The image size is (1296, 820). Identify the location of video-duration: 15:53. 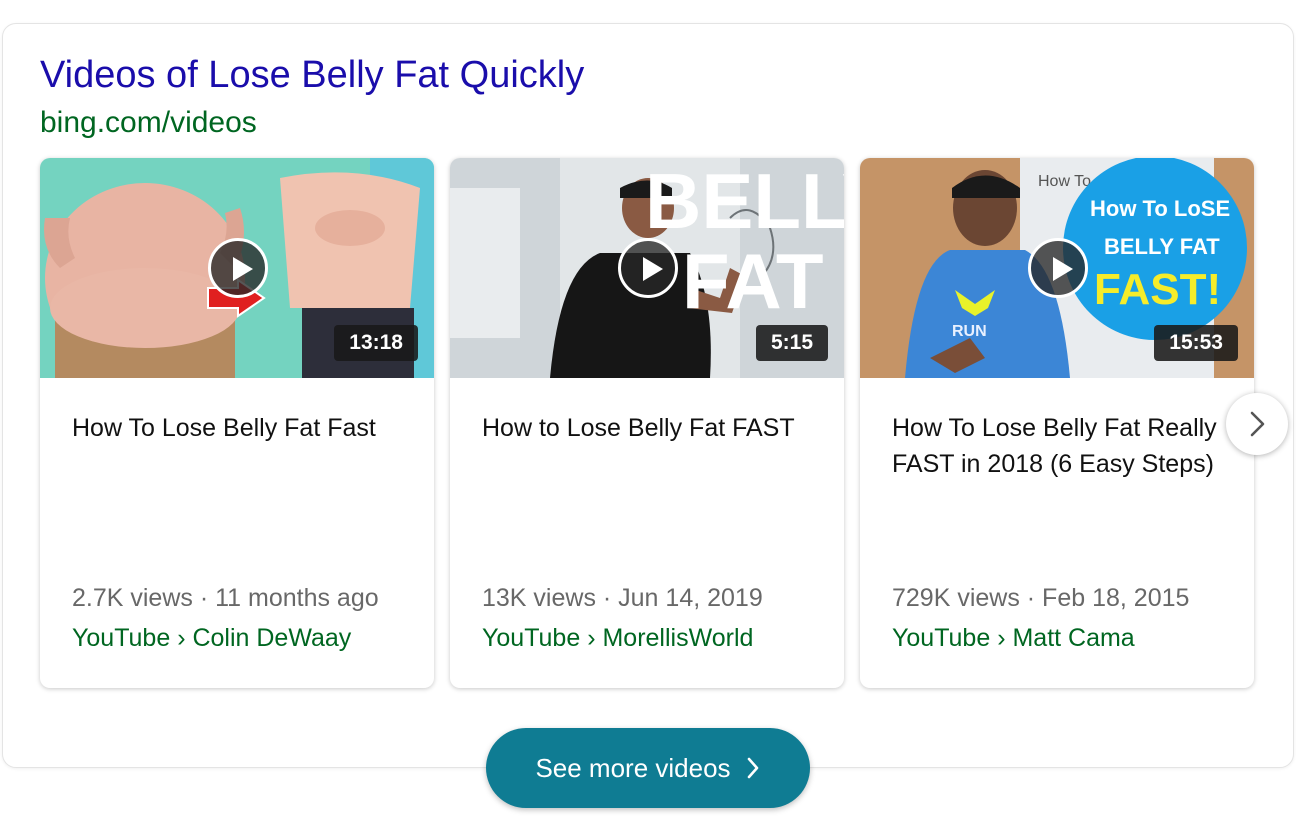
(1196, 343).